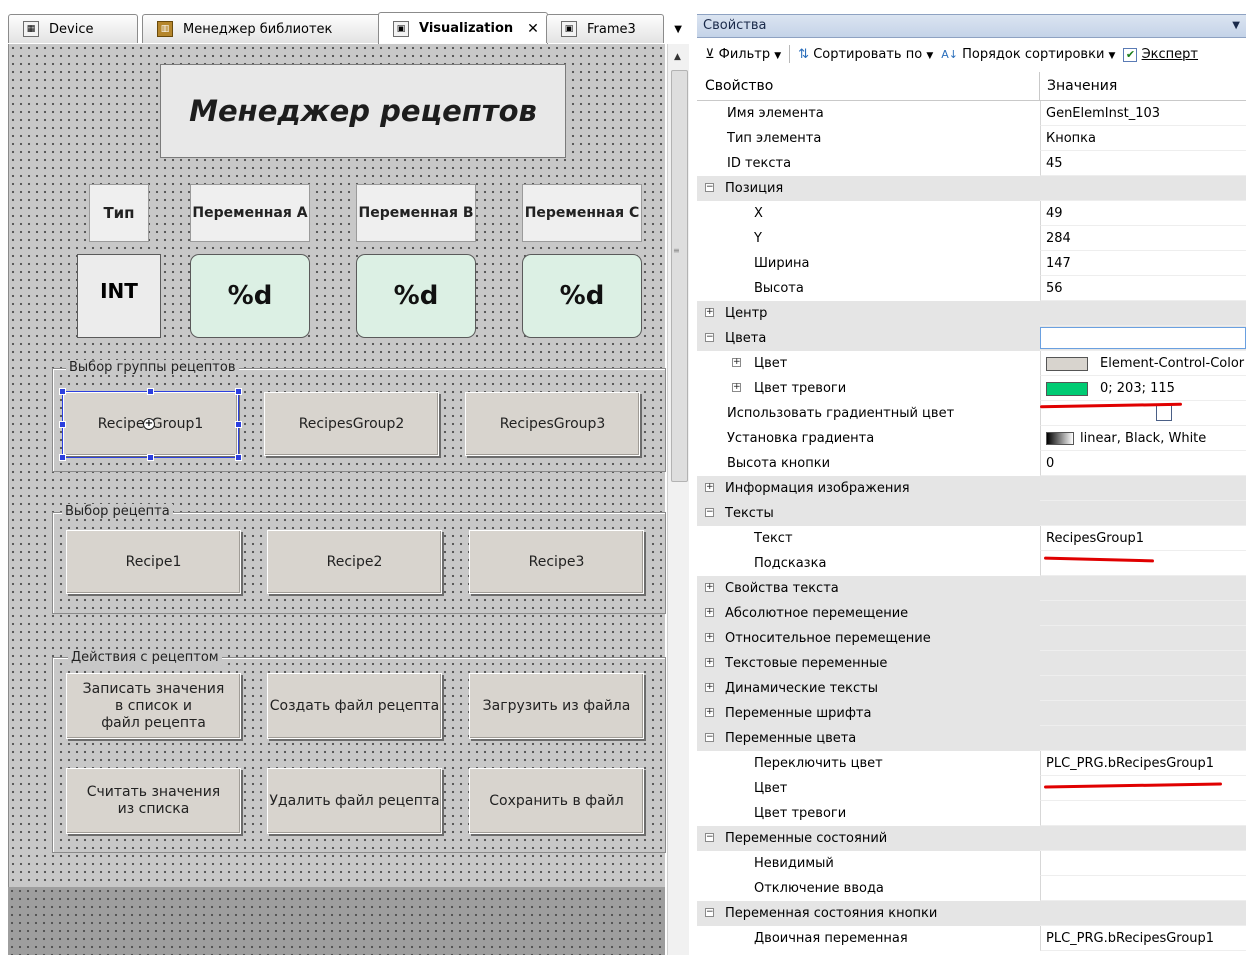 The image size is (1246, 955). Describe the element at coordinates (971, 638) in the screenshot. I see `property-category-row: + Относительное перемещение` at that location.